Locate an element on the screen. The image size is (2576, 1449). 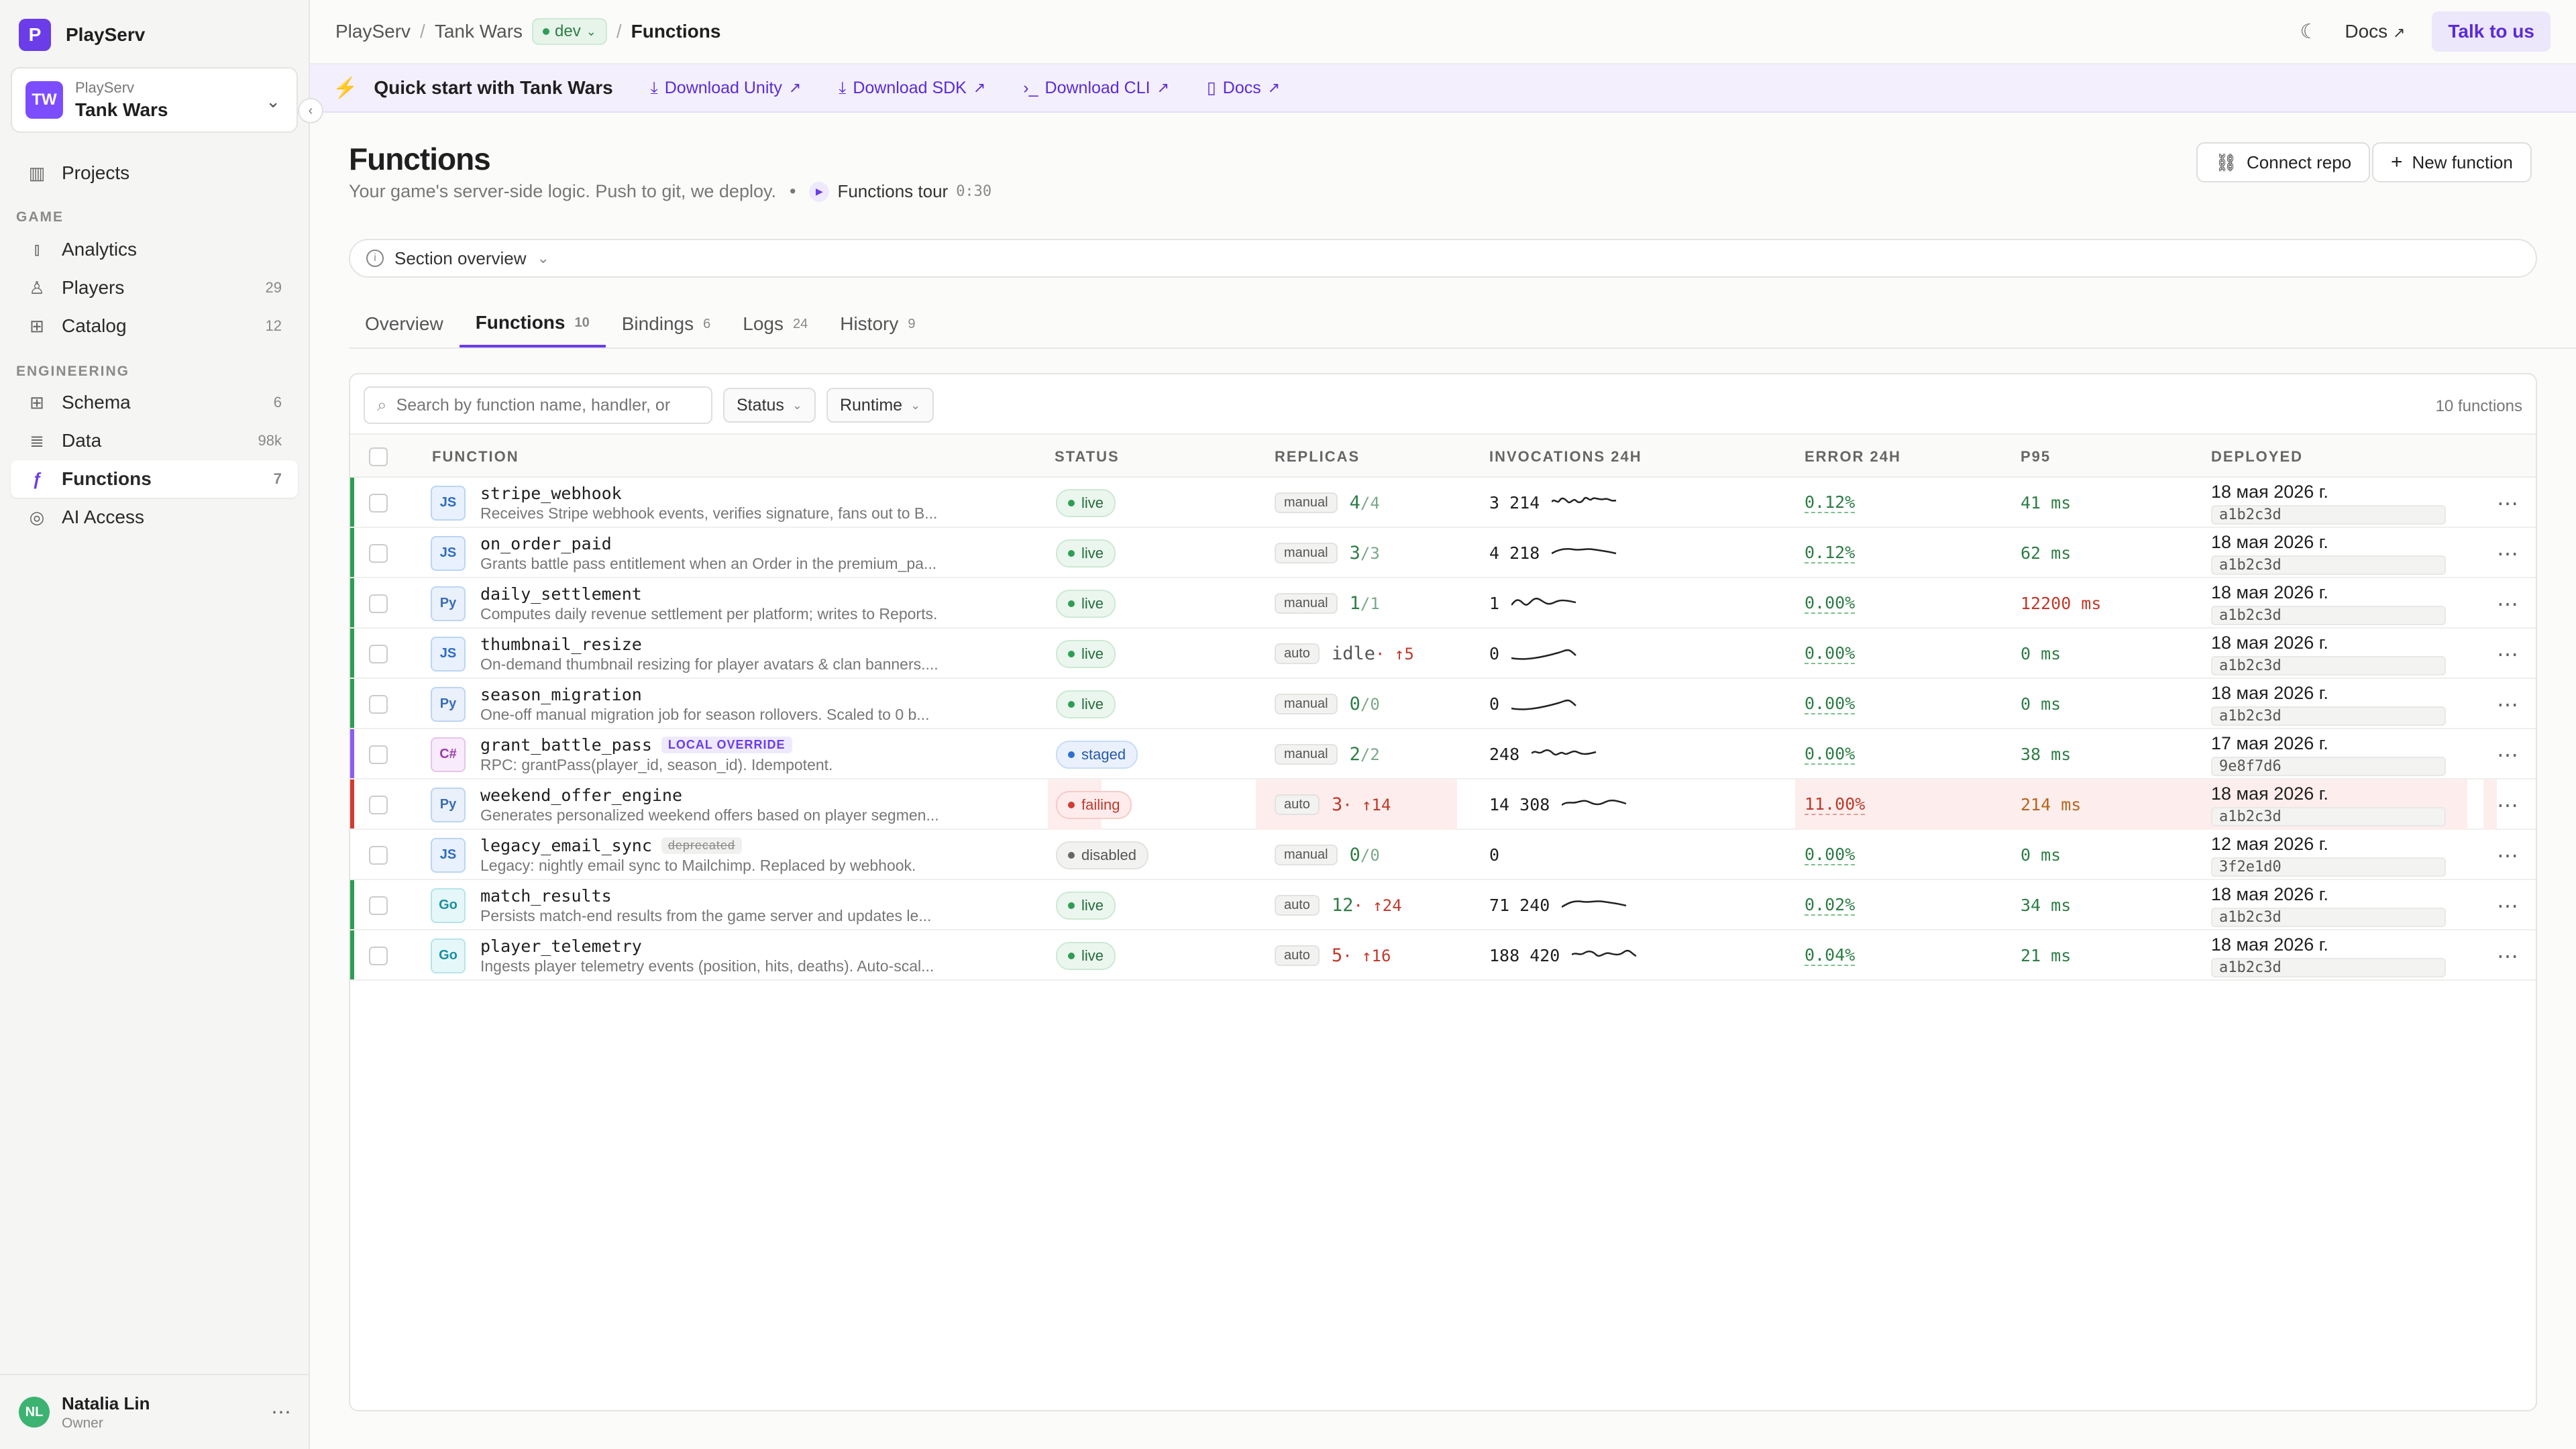
download-unity-link: ⤓ Download Unity ↗ is located at coordinates (726, 88).